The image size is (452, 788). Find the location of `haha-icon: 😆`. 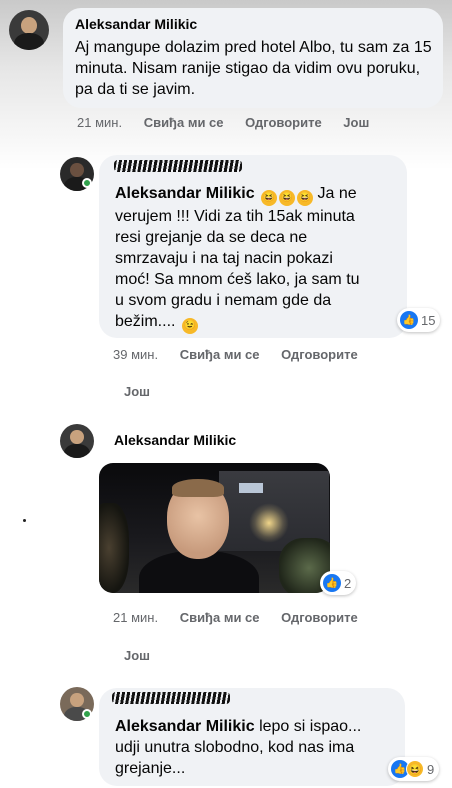

haha-icon: 😆 is located at coordinates (415, 769).